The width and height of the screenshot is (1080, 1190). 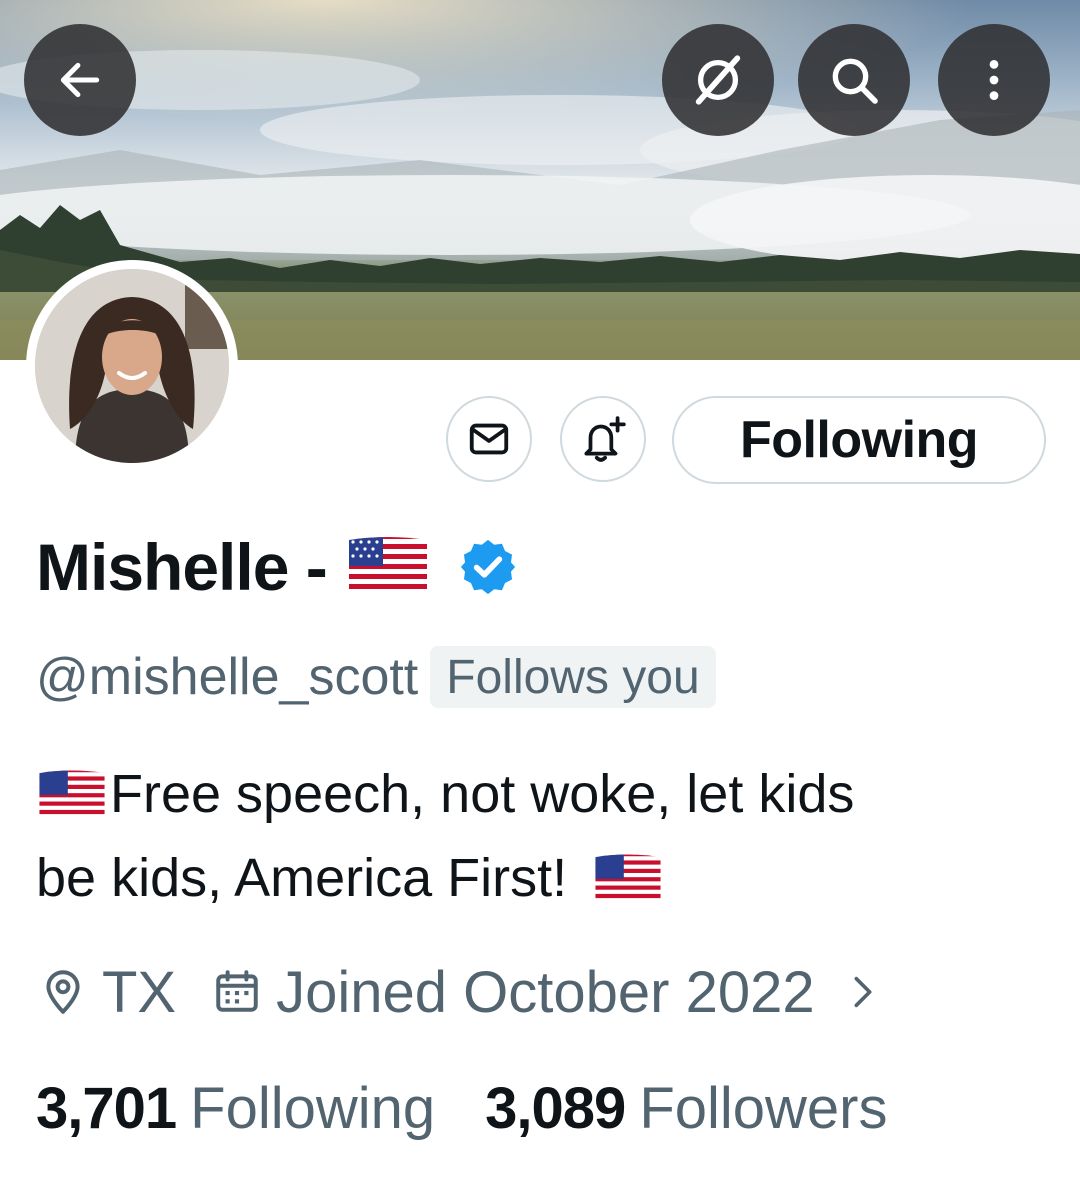 I want to click on profile-stats: 3,701 Following 3,089 Followers, so click(x=461, y=1108).